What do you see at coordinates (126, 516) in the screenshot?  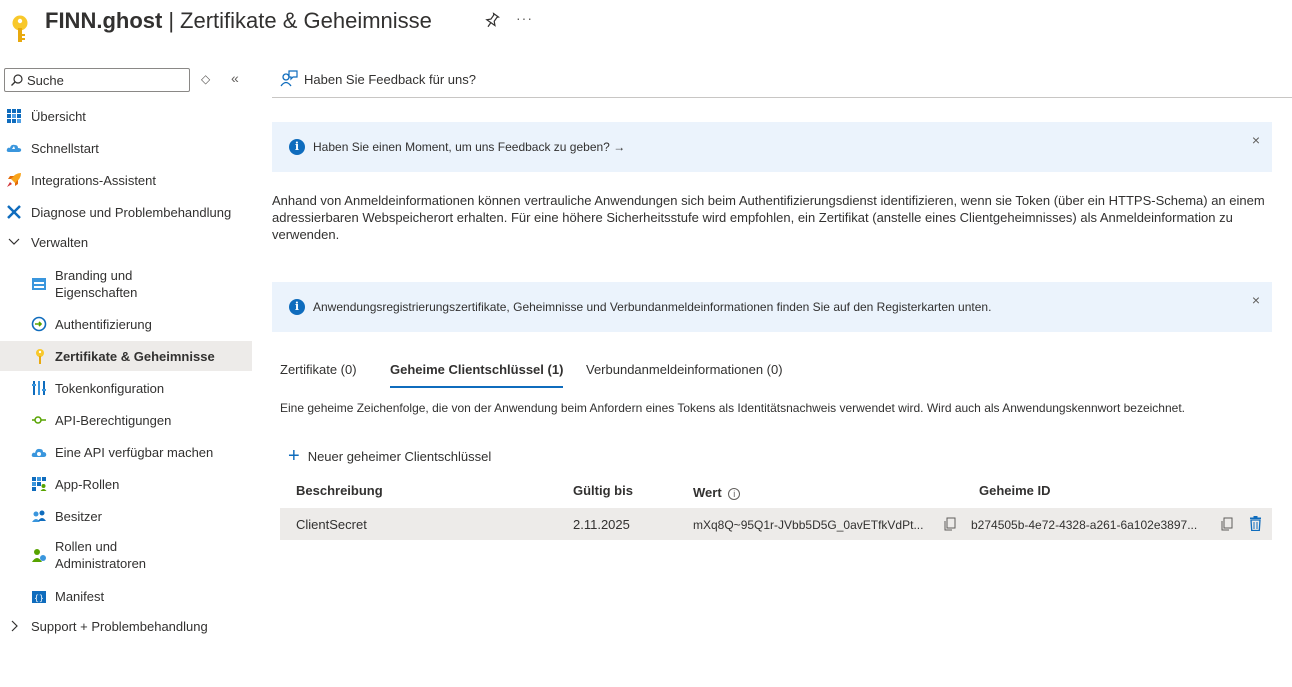 I see `sidebar-item-besitzer: Besitzer` at bounding box center [126, 516].